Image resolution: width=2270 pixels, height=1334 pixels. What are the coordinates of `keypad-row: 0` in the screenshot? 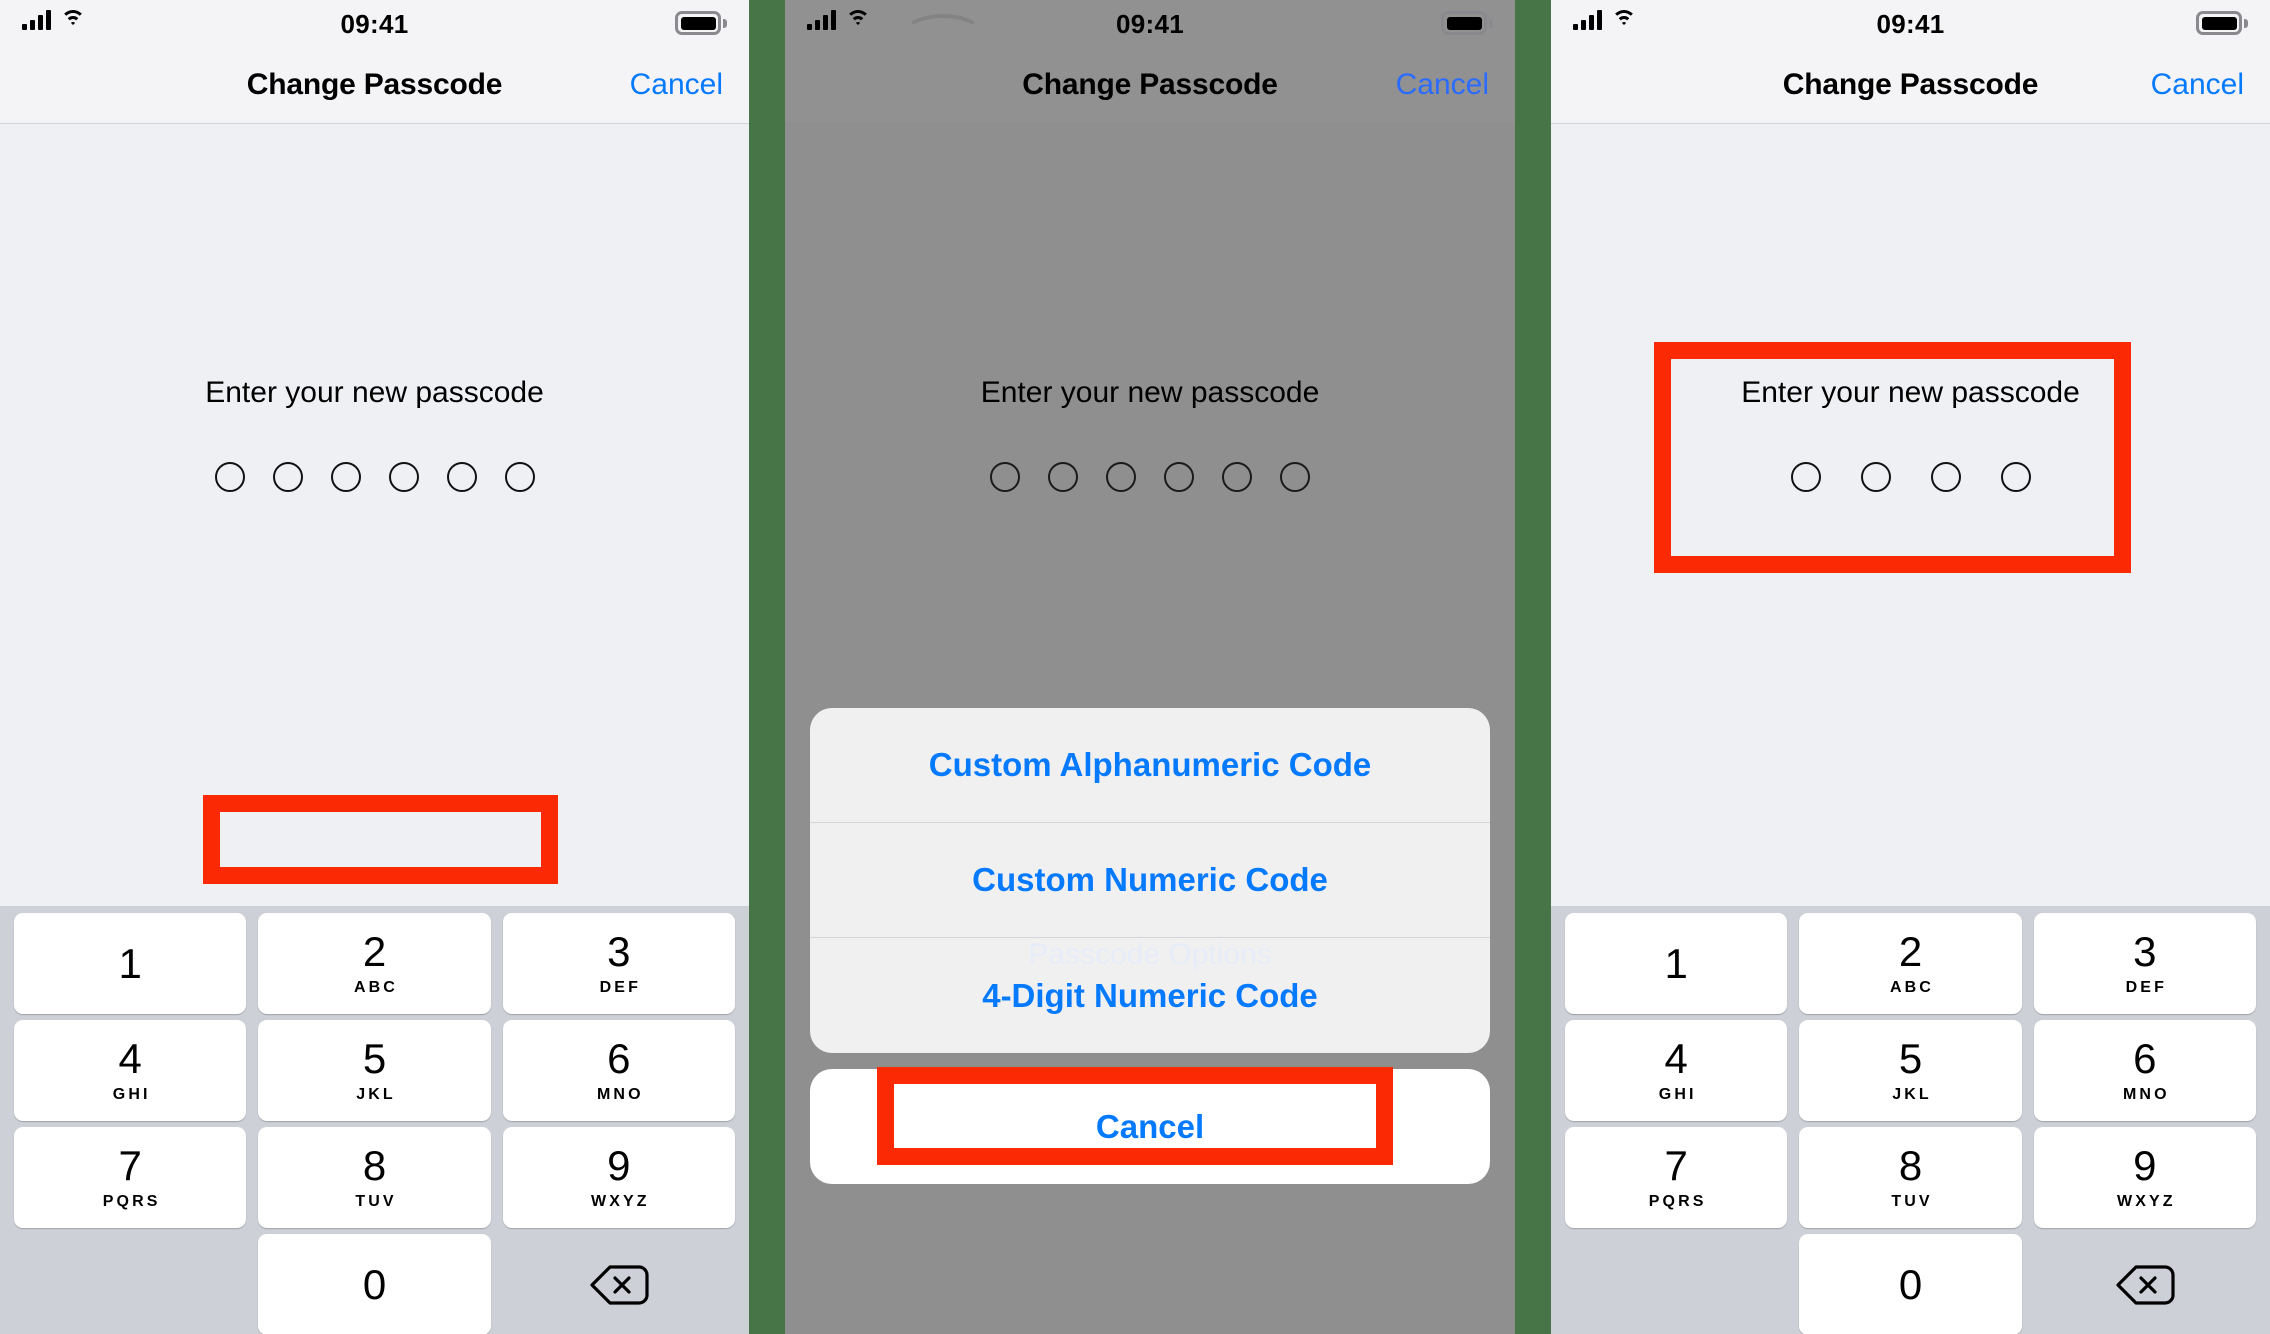 It's located at (374, 1284).